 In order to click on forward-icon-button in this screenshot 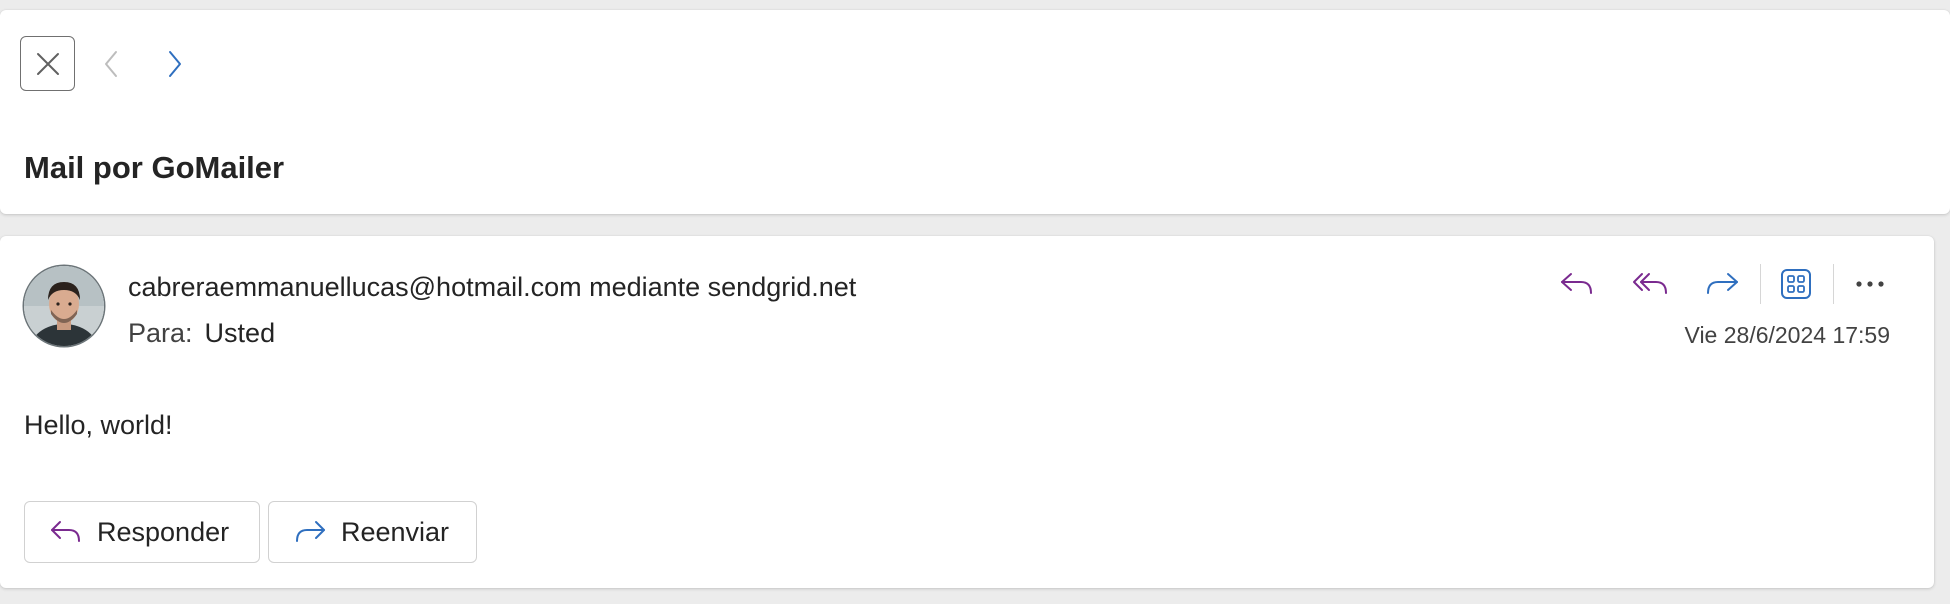, I will do `click(1722, 284)`.